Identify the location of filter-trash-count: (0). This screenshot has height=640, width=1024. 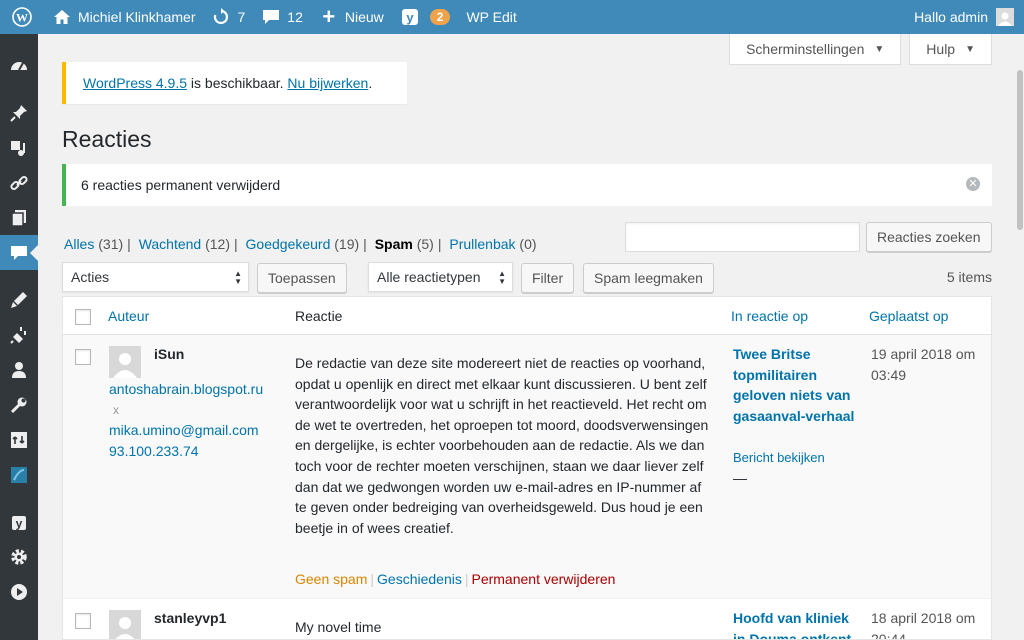
(528, 244).